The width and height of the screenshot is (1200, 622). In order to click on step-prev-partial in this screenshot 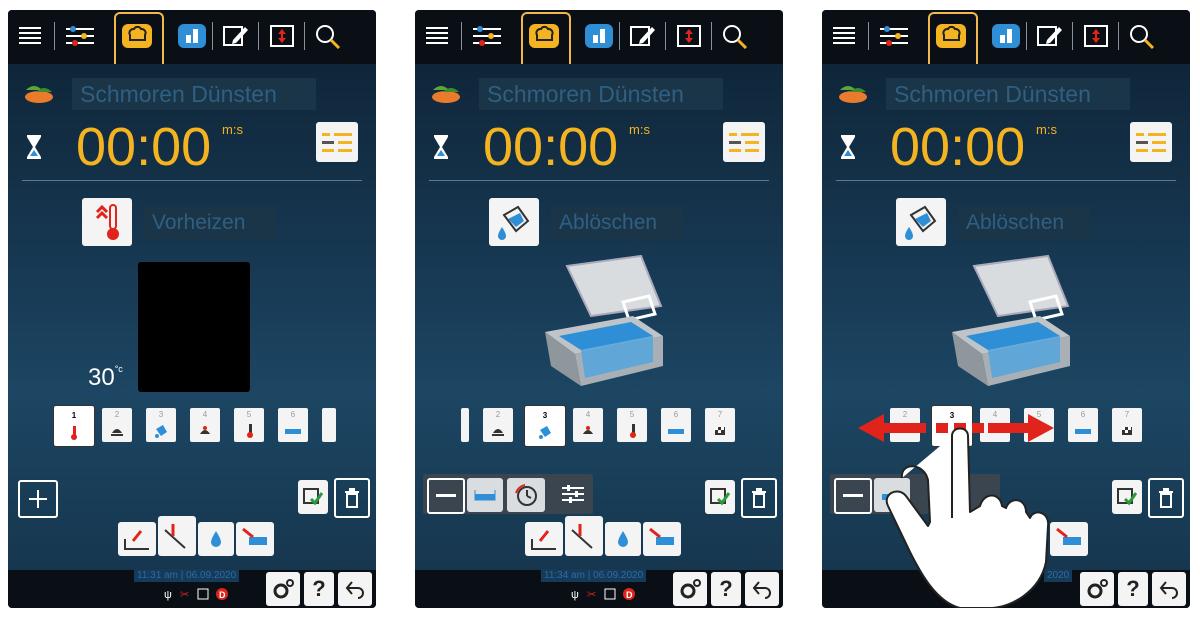, I will do `click(465, 425)`.